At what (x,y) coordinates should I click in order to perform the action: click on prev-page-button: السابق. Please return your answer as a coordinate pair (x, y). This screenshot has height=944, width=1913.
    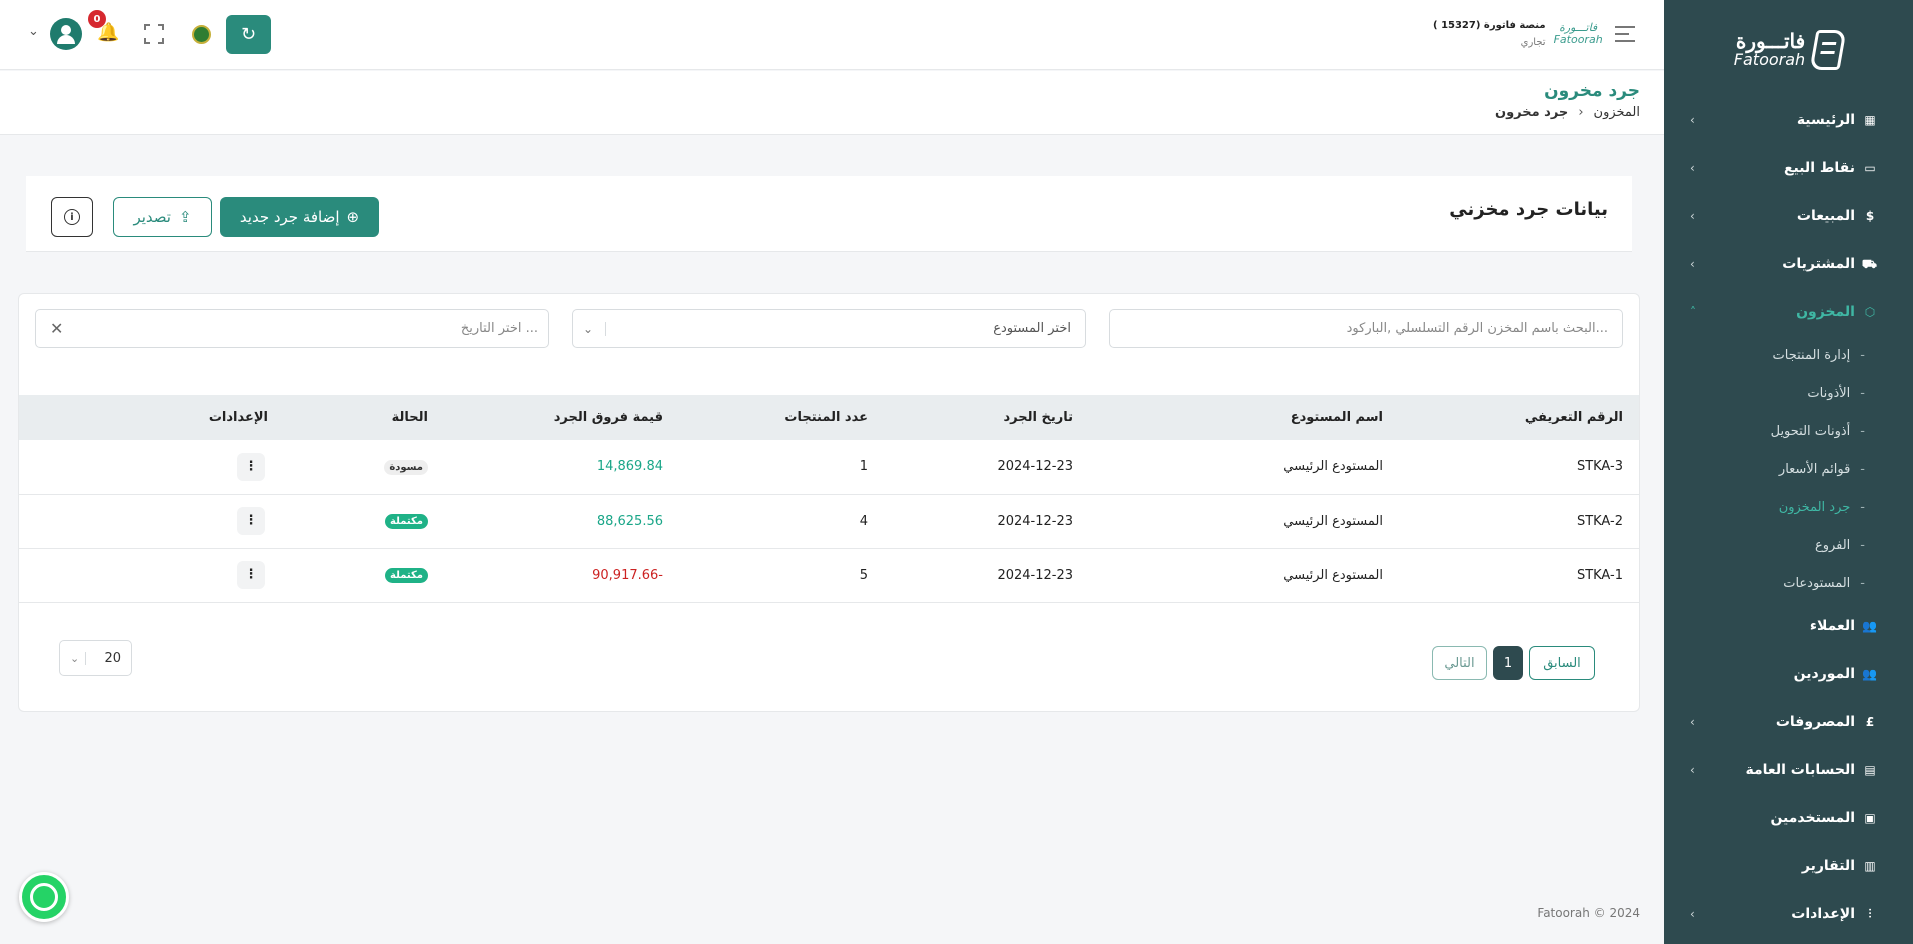
    Looking at the image, I should click on (1562, 663).